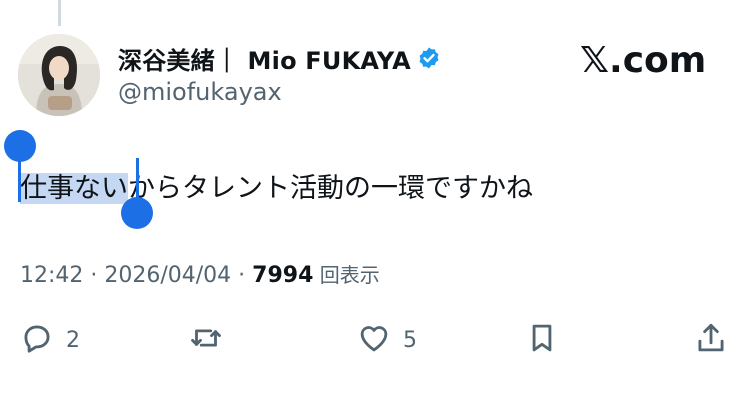  What do you see at coordinates (429, 58) in the screenshot?
I see `verified-badge-icon` at bounding box center [429, 58].